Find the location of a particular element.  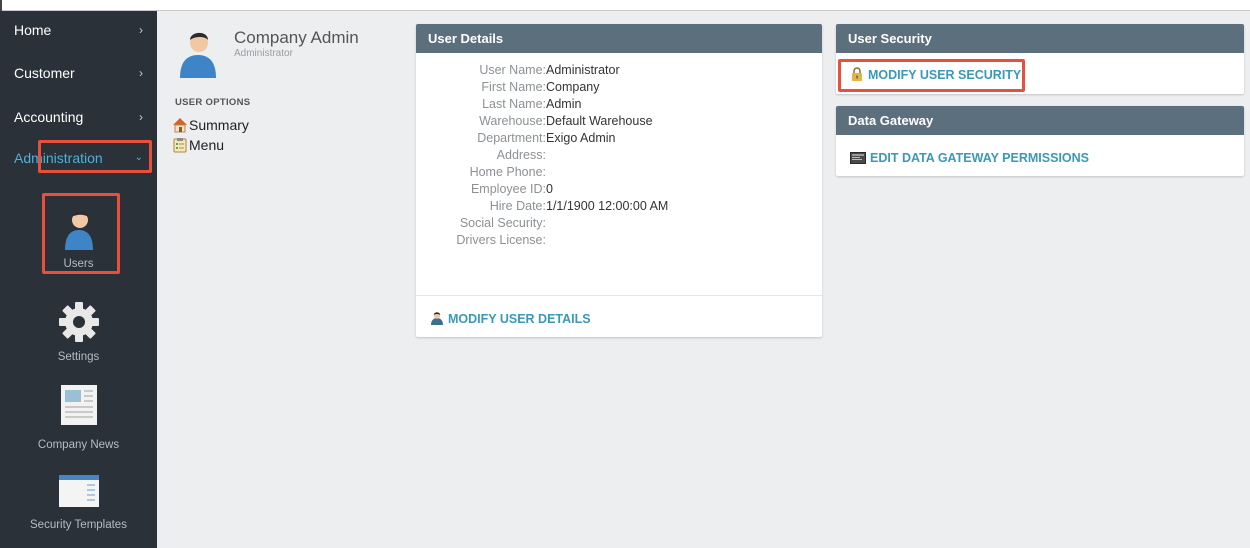

detail-row: First Name: Company is located at coordinates (621, 87).